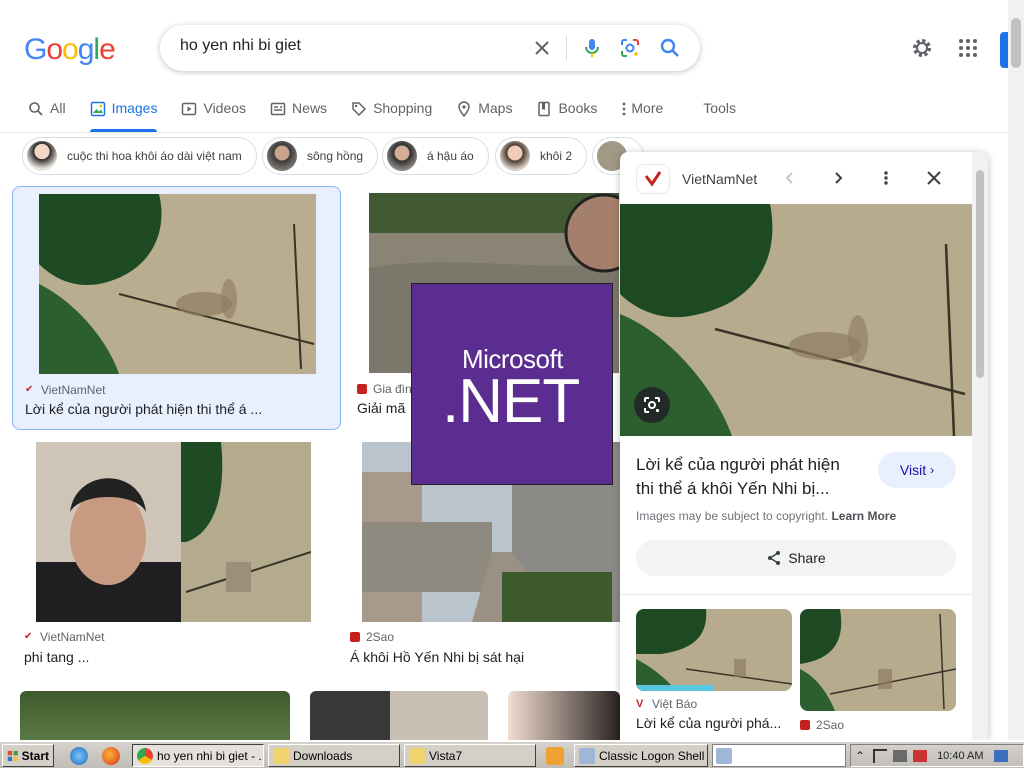 The width and height of the screenshot is (1024, 768). I want to click on news-icon, so click(278, 109).